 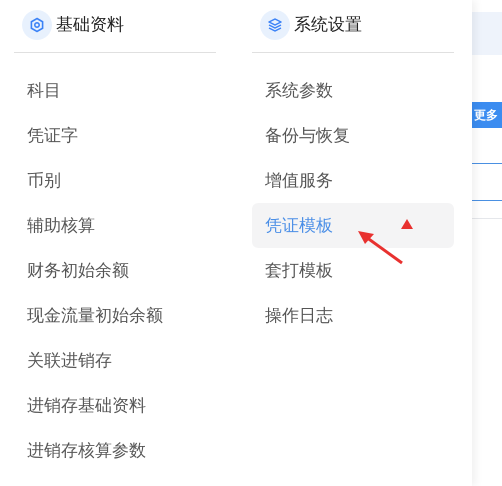 I want to click on arrow-icon, so click(x=380, y=247).